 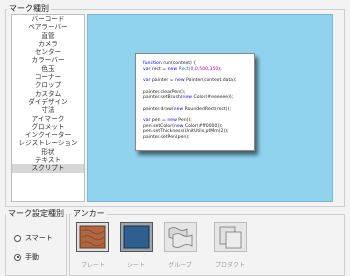 I want to click on manual-radio-option: 手動, so click(x=26, y=257).